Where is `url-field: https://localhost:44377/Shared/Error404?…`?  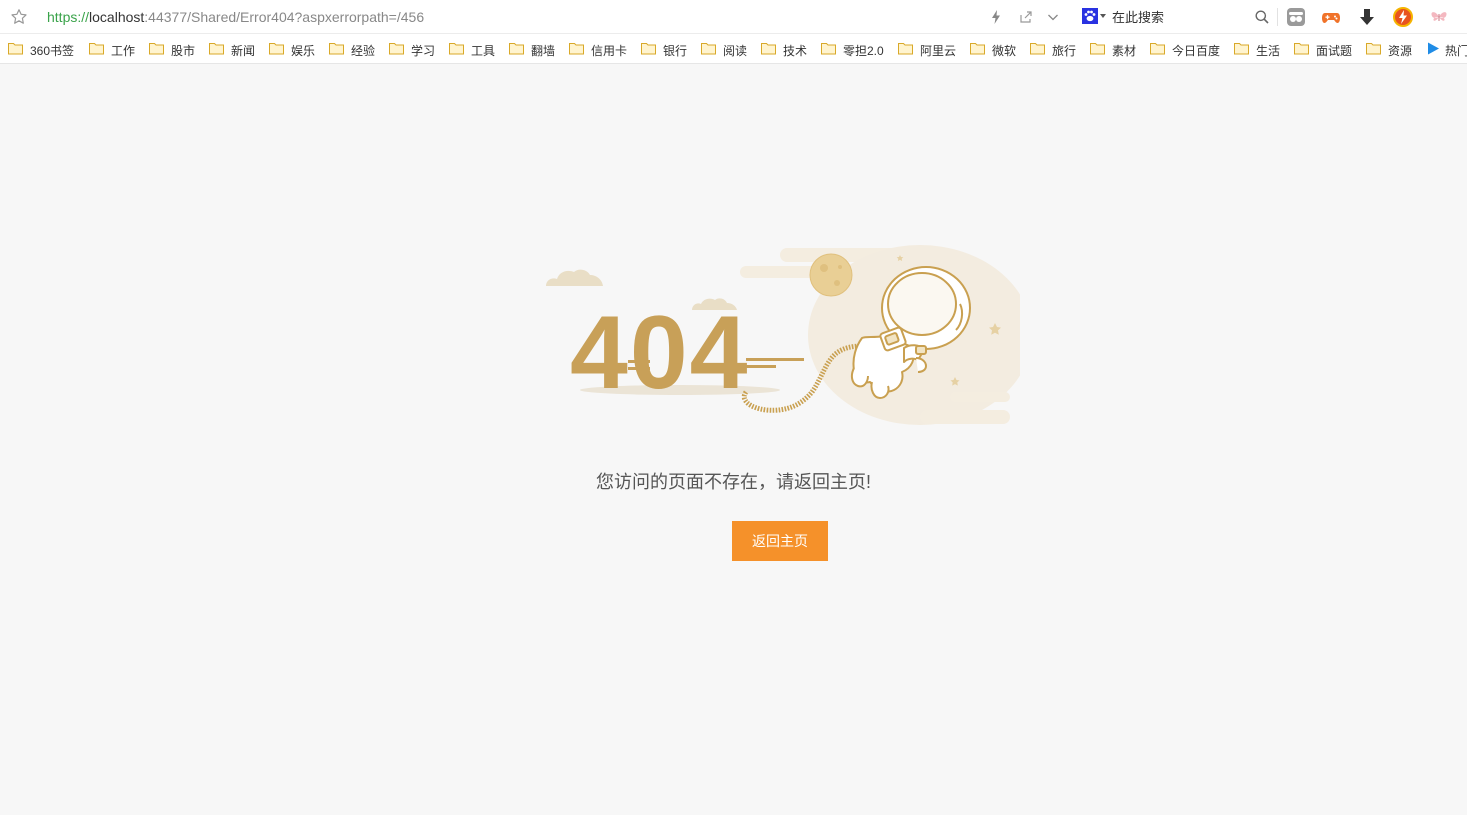
url-field: https://localhost:44377/Shared/Error404?… is located at coordinates (235, 17).